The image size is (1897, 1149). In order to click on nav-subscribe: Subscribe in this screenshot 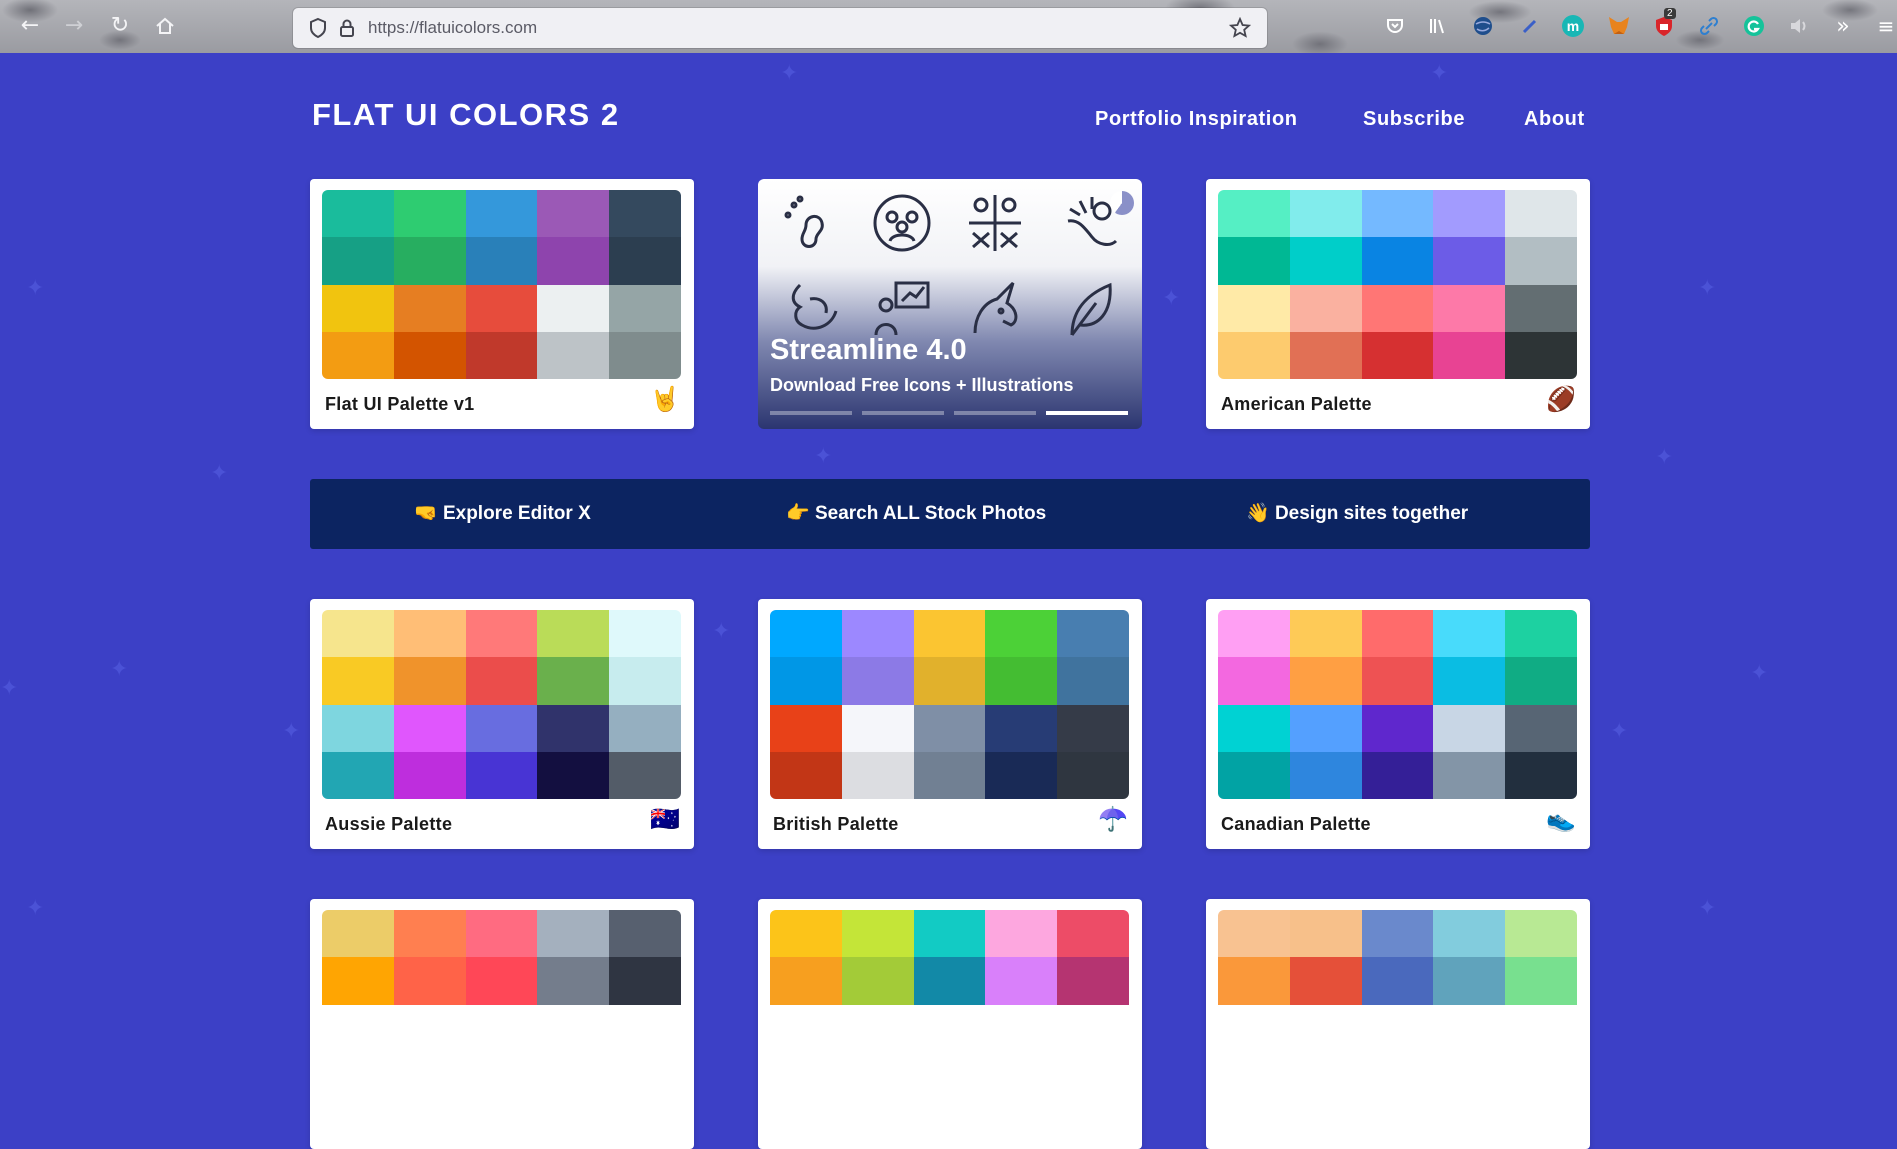, I will do `click(1414, 119)`.